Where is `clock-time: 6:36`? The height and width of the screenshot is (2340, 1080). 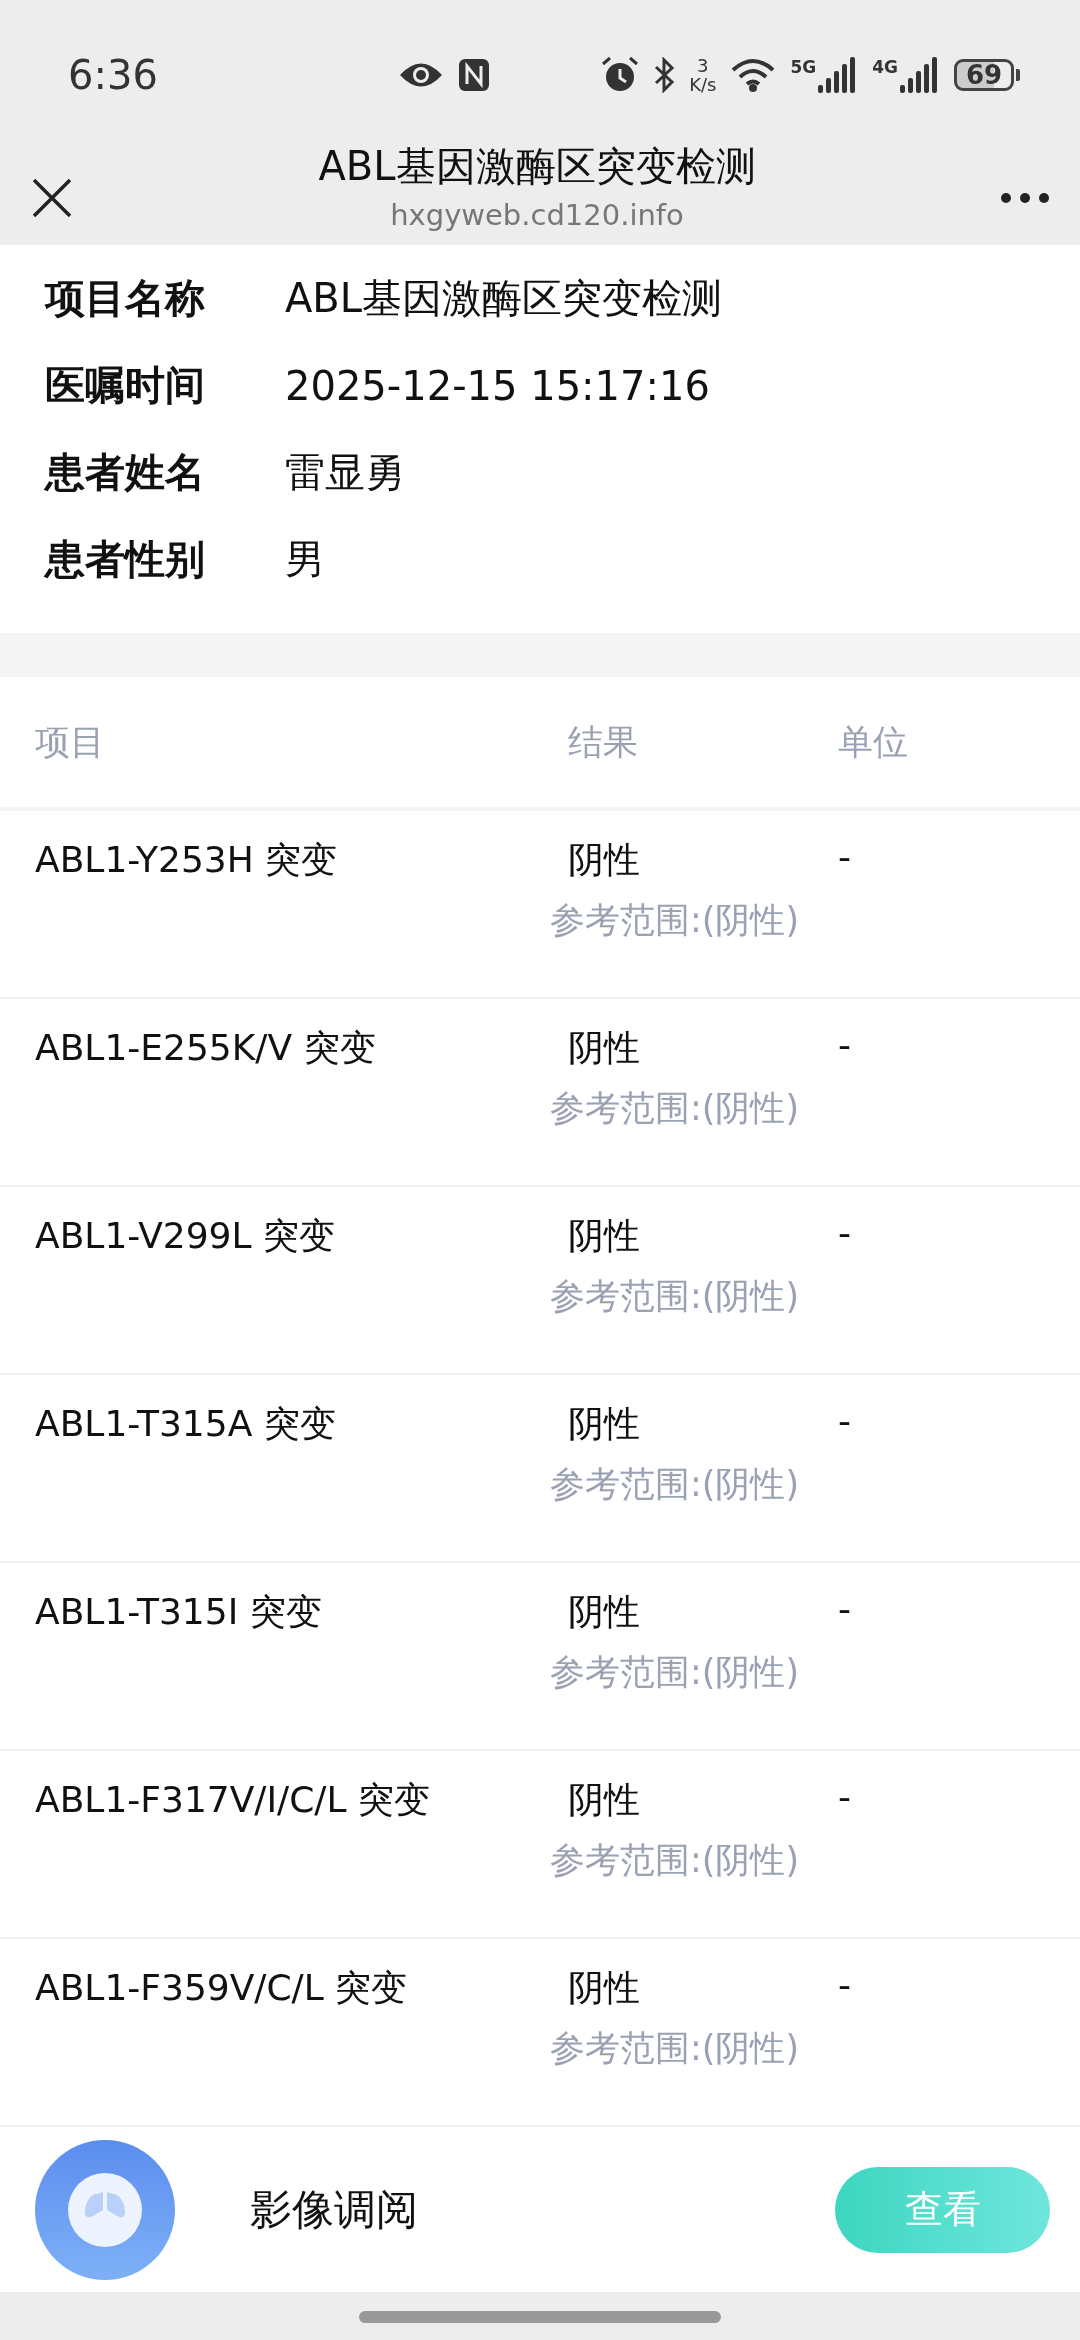
clock-time: 6:36 is located at coordinates (113, 75).